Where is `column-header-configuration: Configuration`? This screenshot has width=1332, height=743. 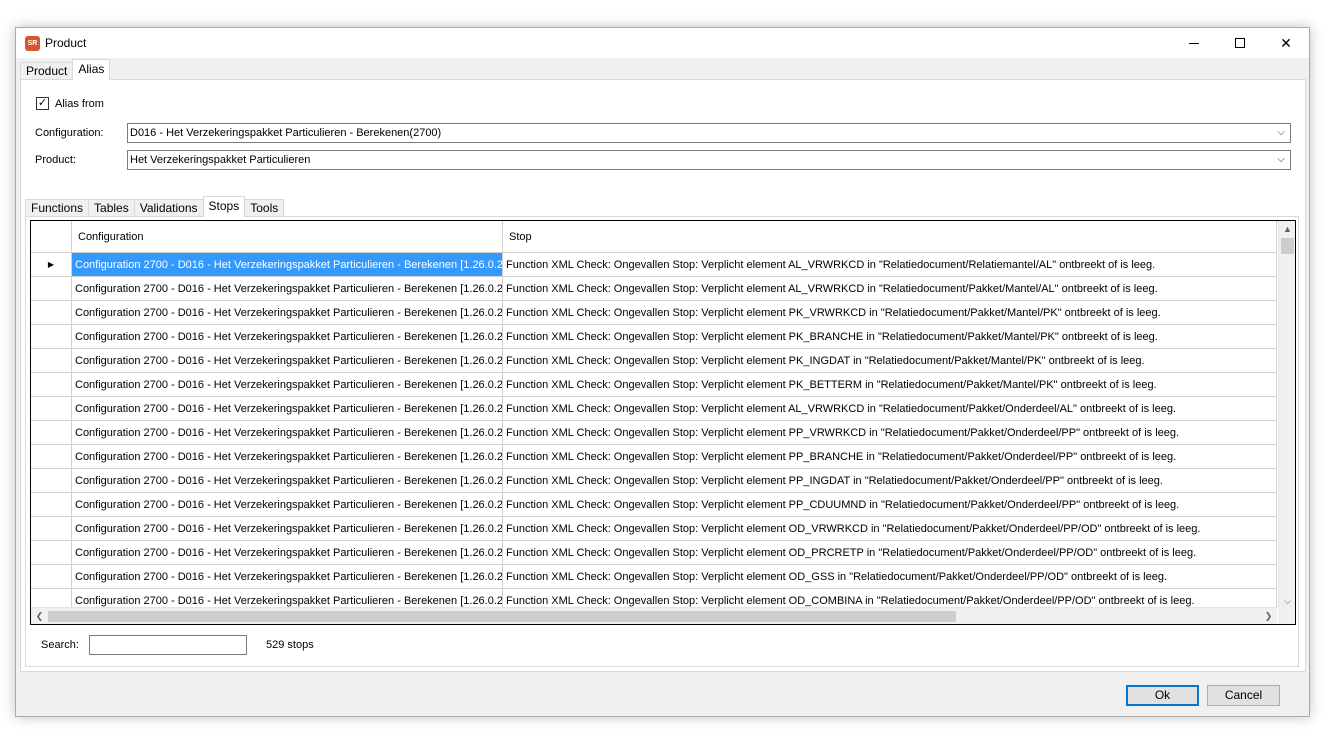
column-header-configuration: Configuration is located at coordinates (287, 237).